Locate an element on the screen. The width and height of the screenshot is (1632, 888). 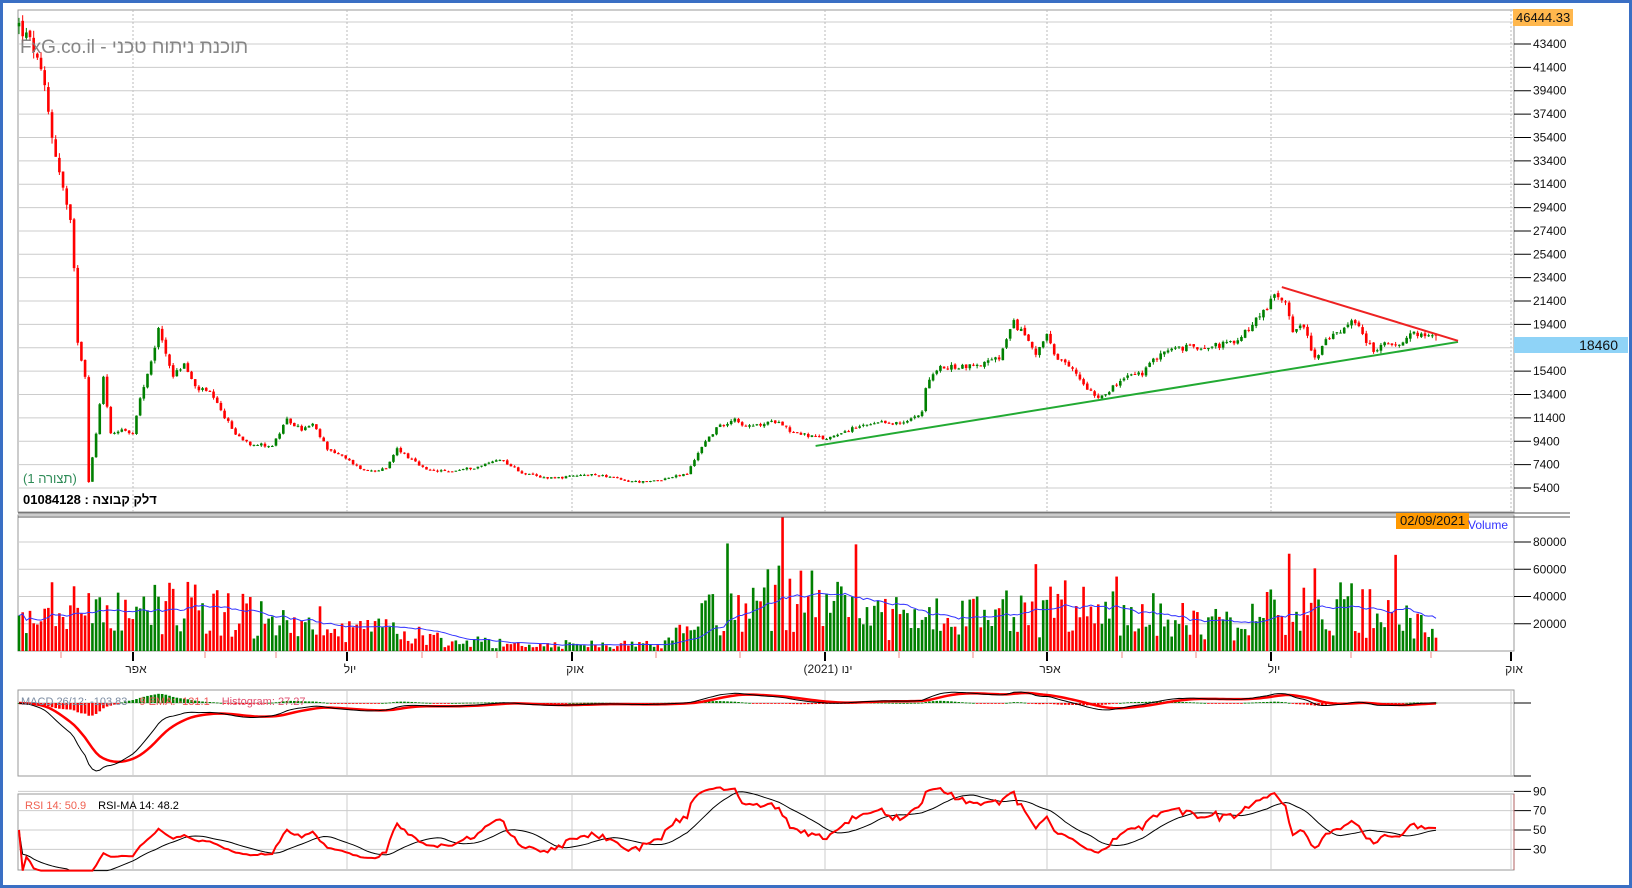
price-axis-label: 37400 is located at coordinates (1550, 114).